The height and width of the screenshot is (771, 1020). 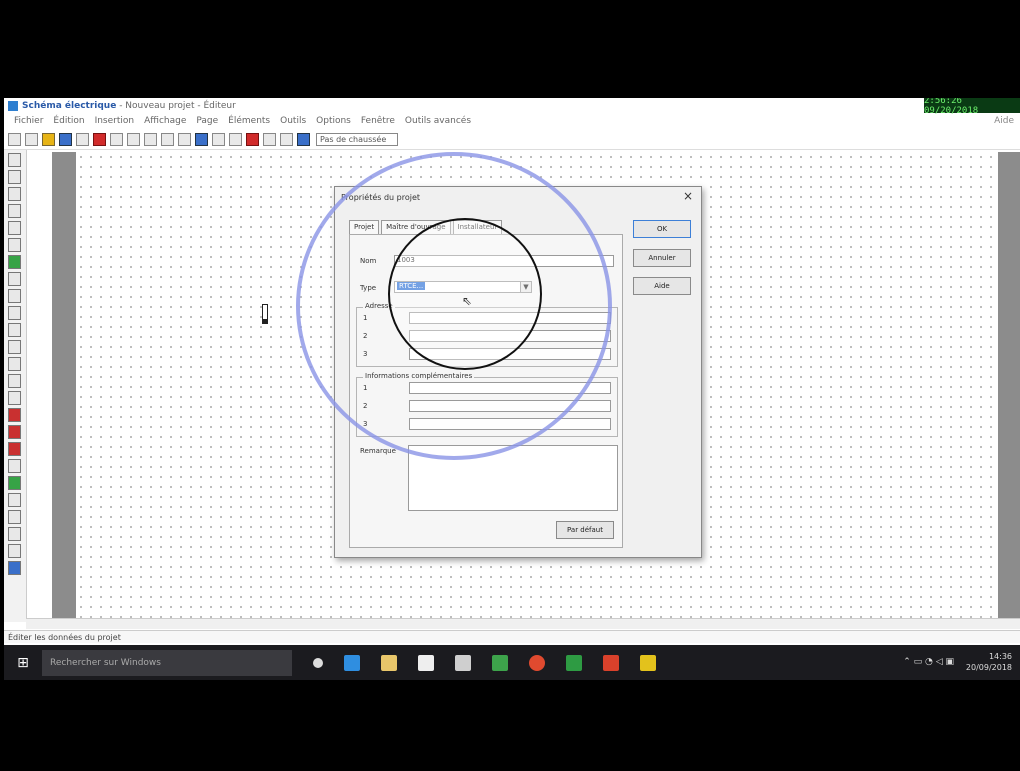 I want to click on hand-tool-icon, so click(x=14, y=228).